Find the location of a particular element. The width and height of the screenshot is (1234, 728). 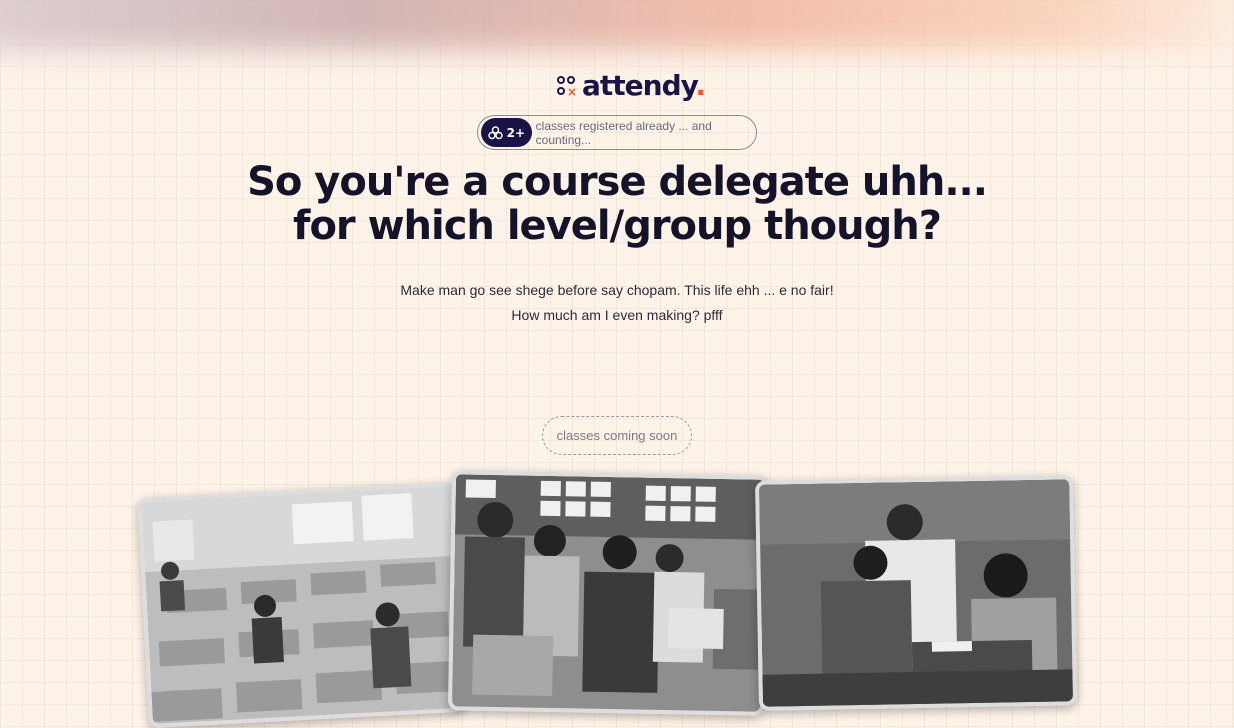

logo: × attendy. is located at coordinates (631, 85).